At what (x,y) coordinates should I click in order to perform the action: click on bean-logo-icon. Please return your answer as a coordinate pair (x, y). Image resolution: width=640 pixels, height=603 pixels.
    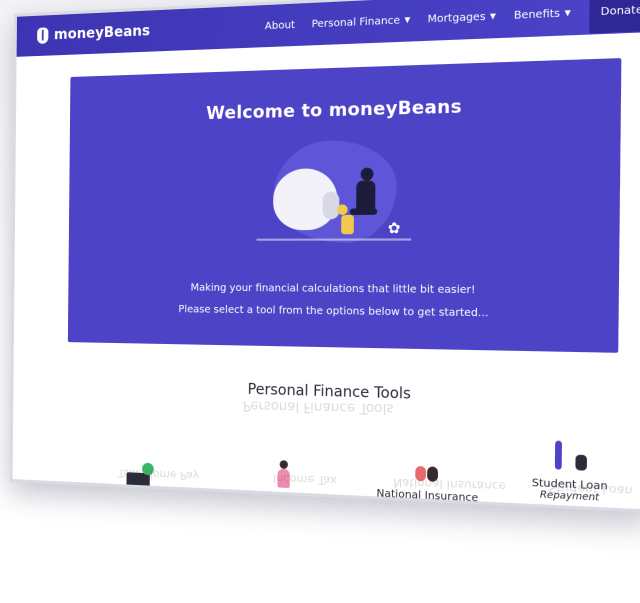
    Looking at the image, I should click on (43, 35).